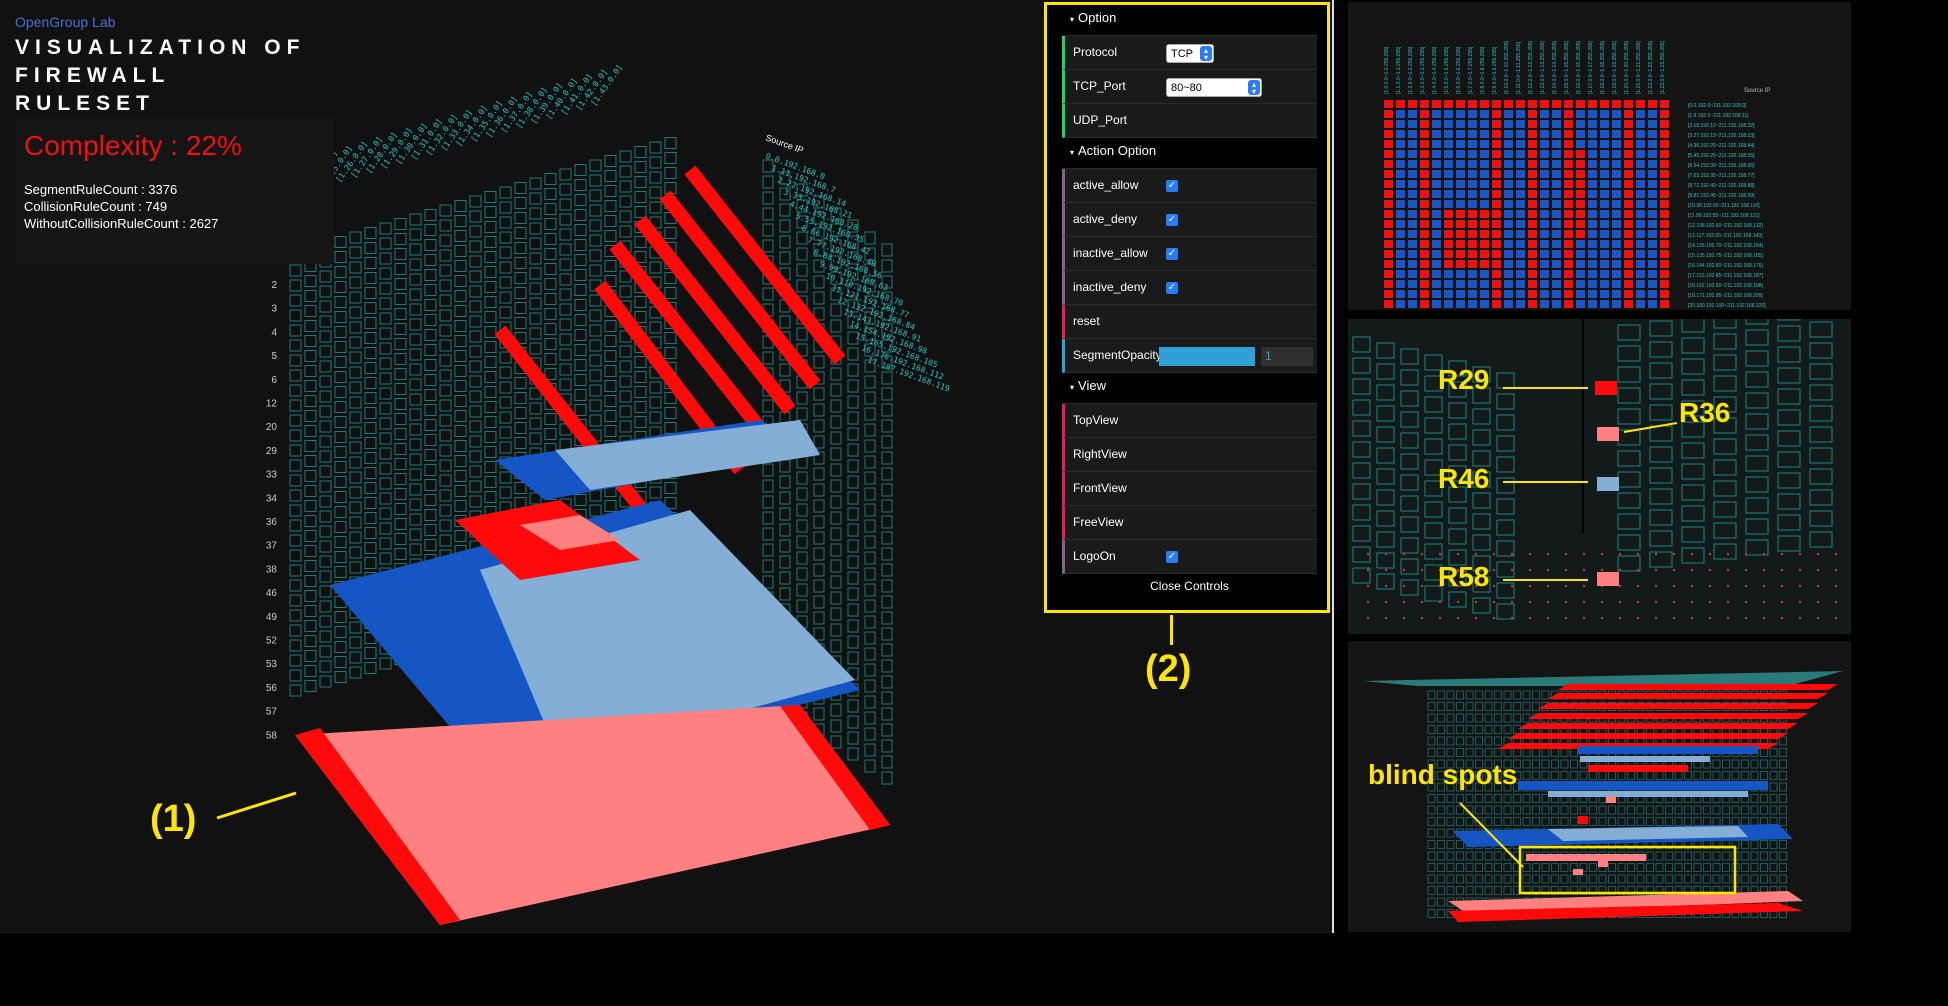 This screenshot has width=1948, height=1006. Describe the element at coordinates (1648, 736) in the screenshot. I see `rule-layer-deny-active` at that location.